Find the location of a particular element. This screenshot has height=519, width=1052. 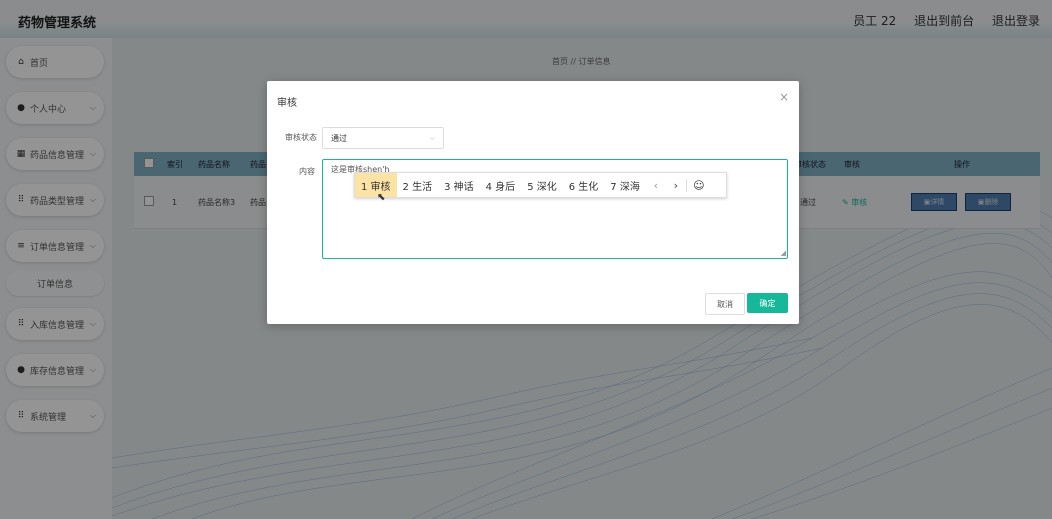

ime-candidate: 4 身后 is located at coordinates (501, 185).